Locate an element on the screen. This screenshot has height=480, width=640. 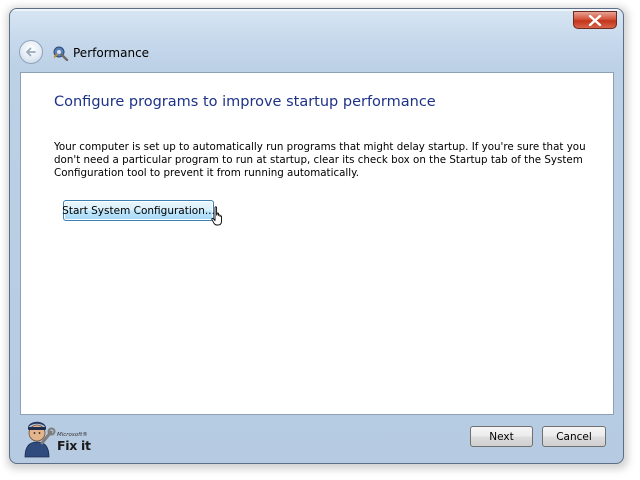
close-x-icon is located at coordinates (595, 20).